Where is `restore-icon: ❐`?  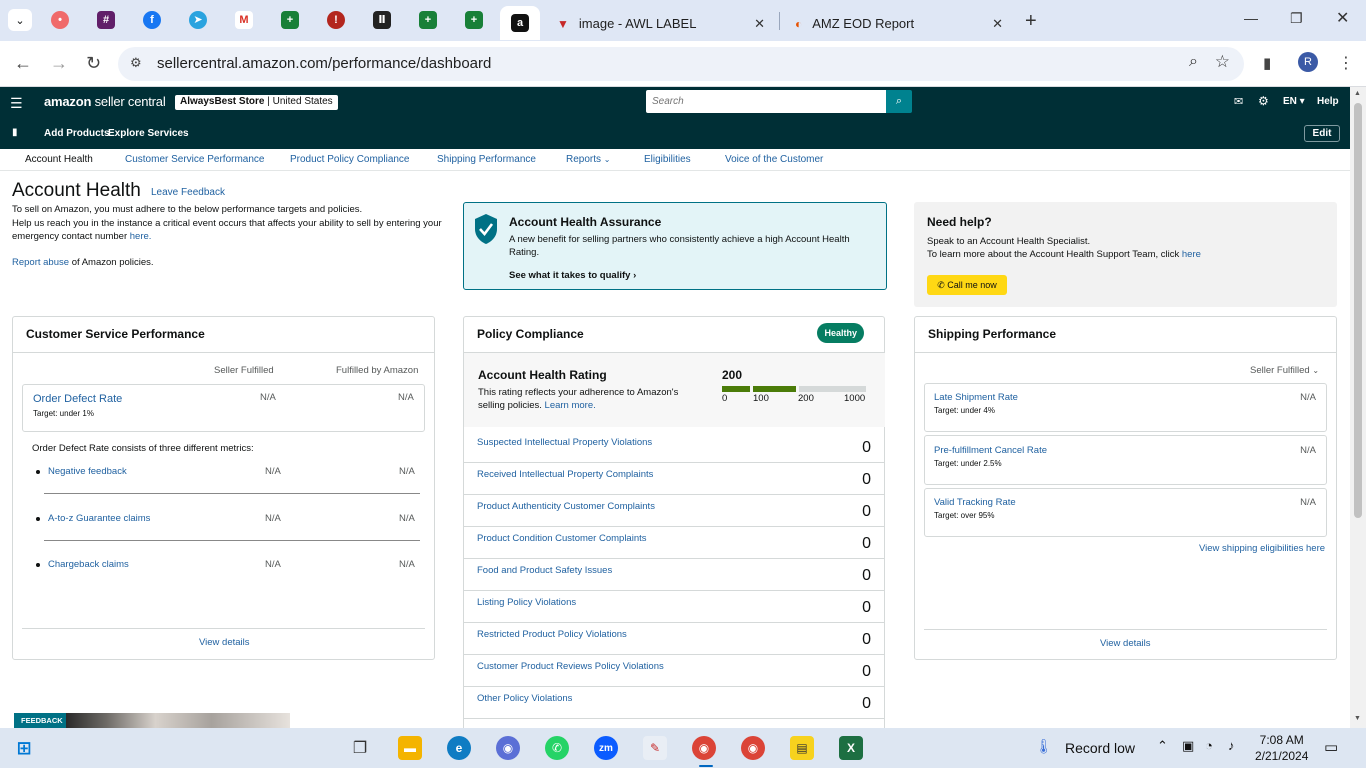 restore-icon: ❐ is located at coordinates (1296, 18).